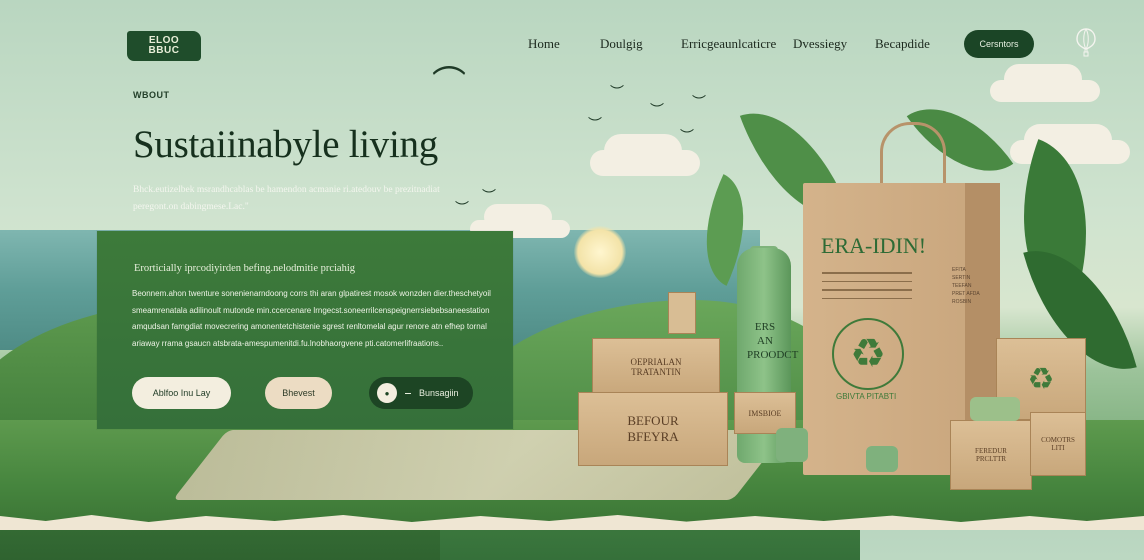 Image resolution: width=1144 pixels, height=560 pixels. I want to click on product-box: FEREDUR PRCLTTR, so click(991, 455).